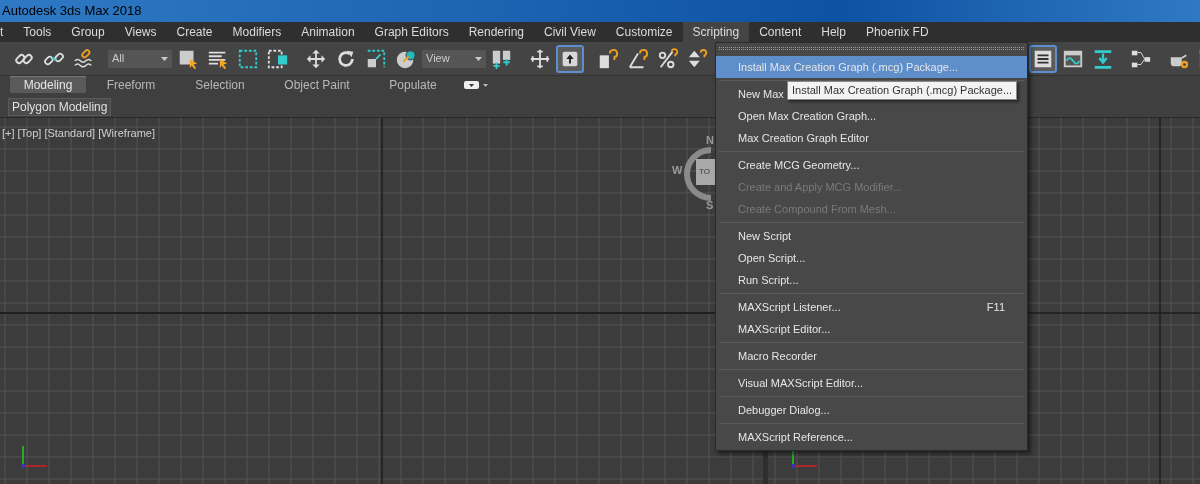 The height and width of the screenshot is (484, 1200). I want to click on crosshair-icon, so click(540, 58).